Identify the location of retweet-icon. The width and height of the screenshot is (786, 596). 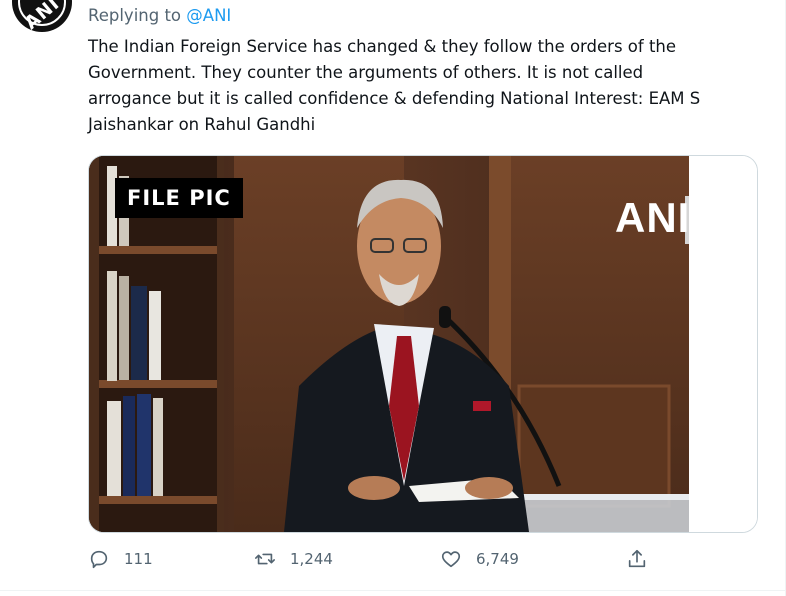
(265, 559).